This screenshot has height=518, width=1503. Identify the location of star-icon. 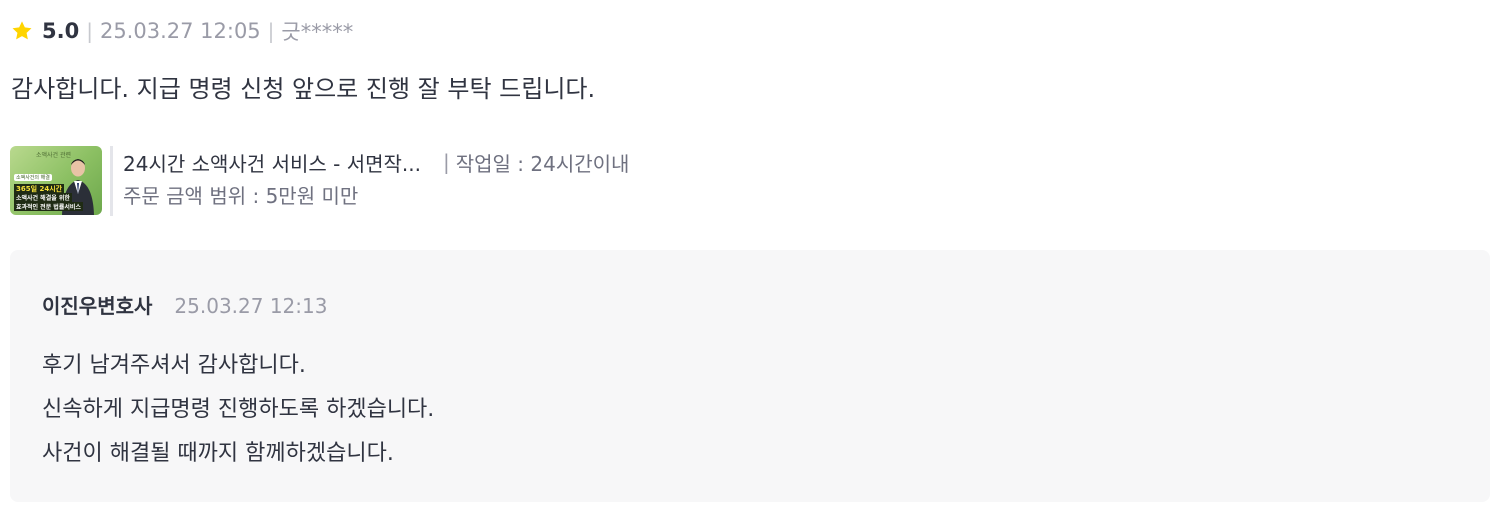
(22, 30).